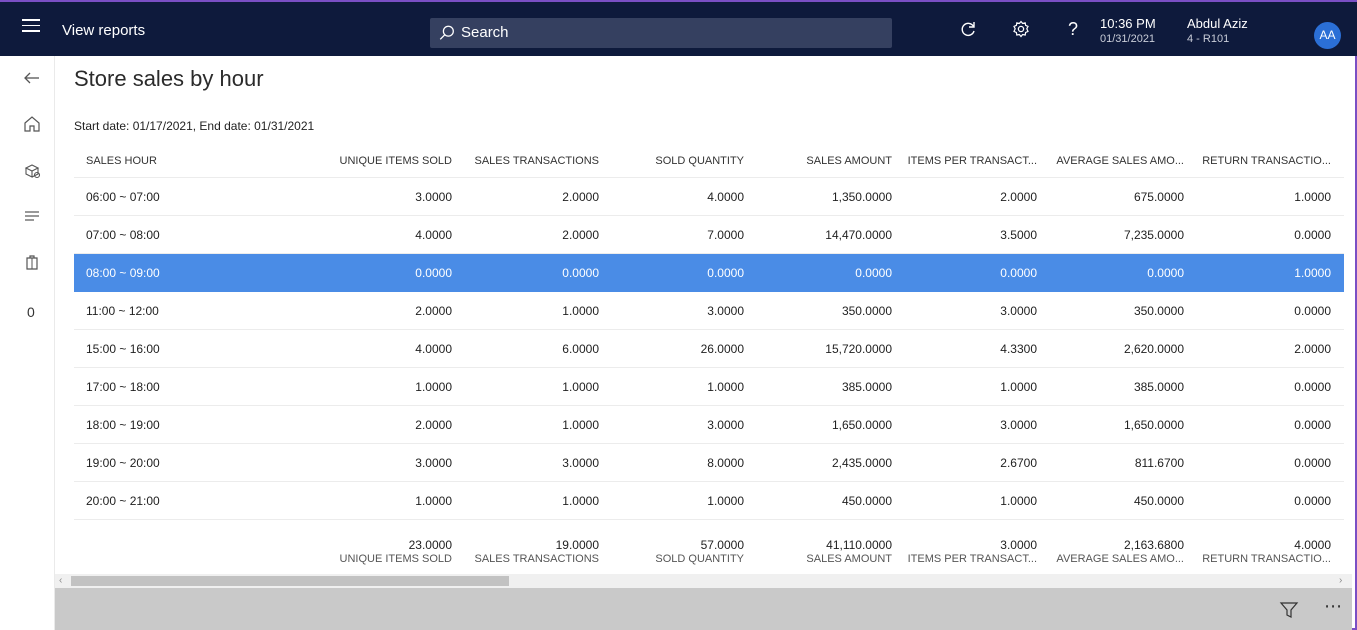  What do you see at coordinates (123, 500) in the screenshot?
I see `sales-hour-cell: 20:00 ~ 21:00` at bounding box center [123, 500].